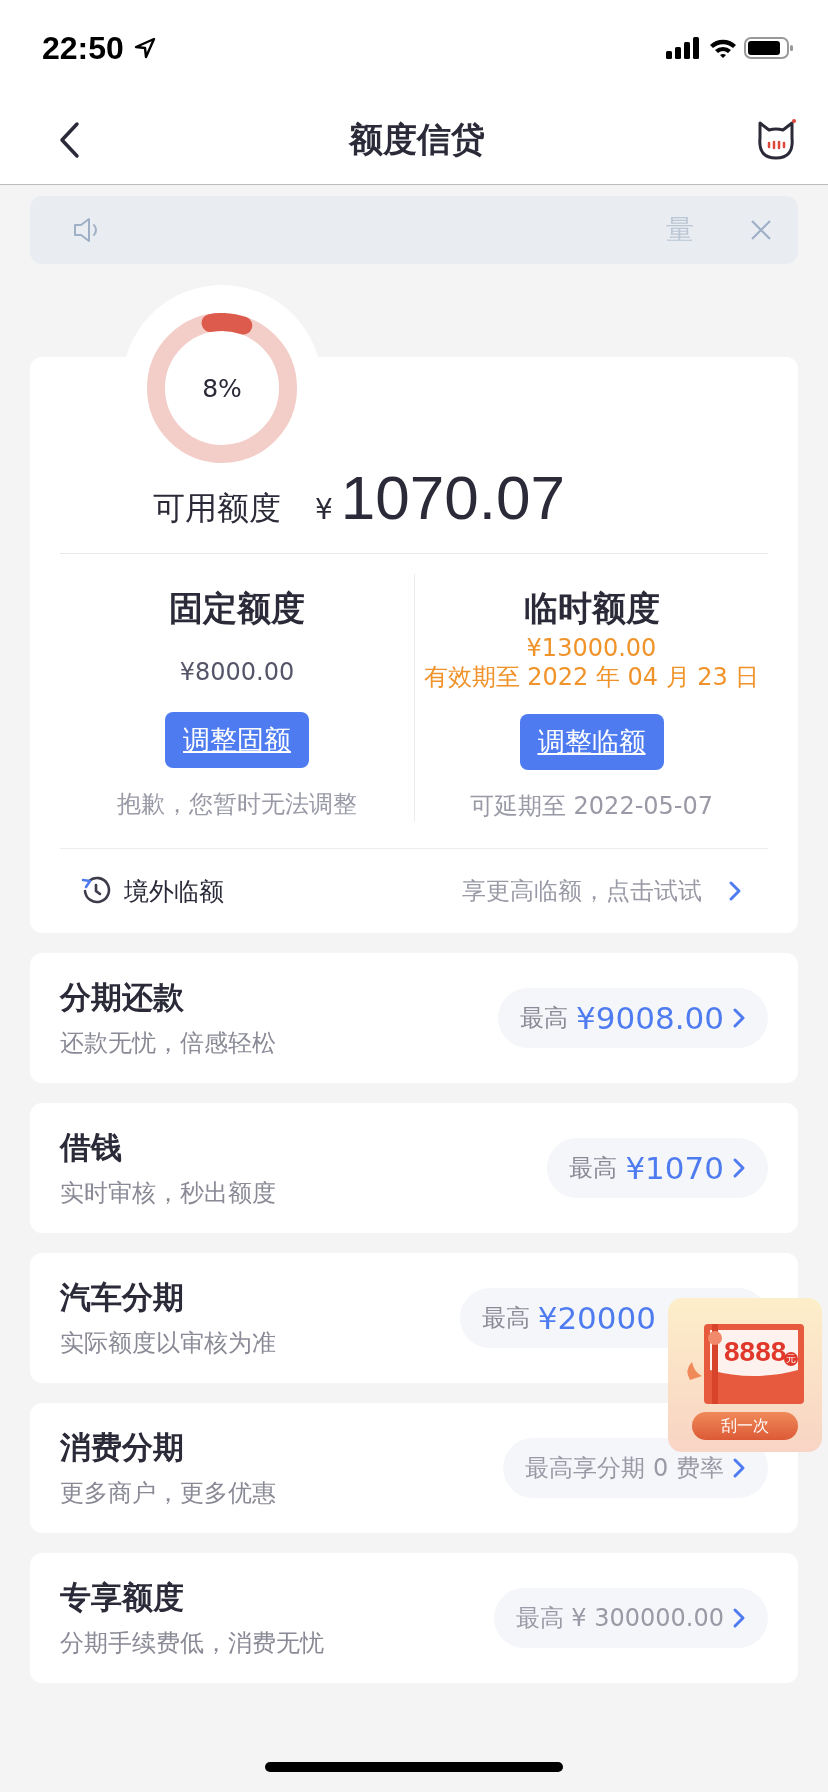 The image size is (828, 1792). I want to click on limit-amount: 有效期至 2022 年 04 月 23 日, so click(591, 677).